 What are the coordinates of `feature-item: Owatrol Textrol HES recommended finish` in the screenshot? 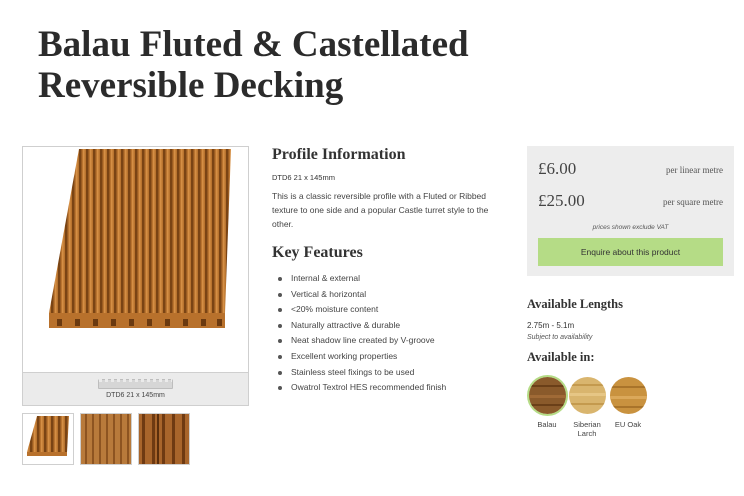 It's located at (392, 388).